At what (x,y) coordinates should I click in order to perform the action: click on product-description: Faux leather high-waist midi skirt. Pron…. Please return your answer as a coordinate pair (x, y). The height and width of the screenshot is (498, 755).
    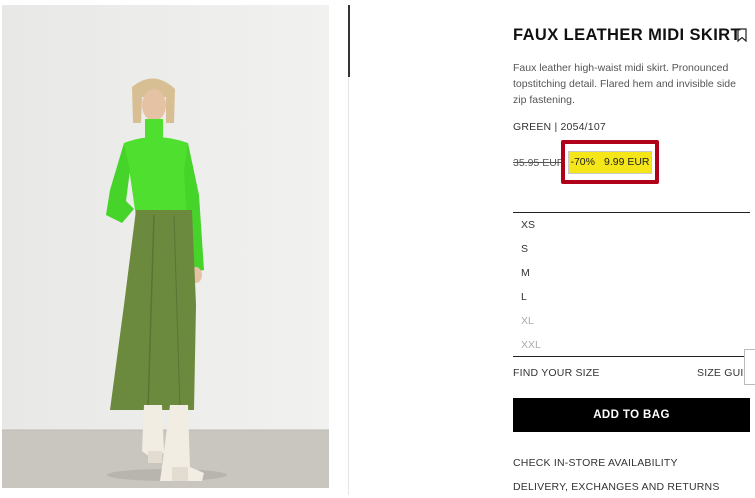
    Looking at the image, I should click on (624, 84).